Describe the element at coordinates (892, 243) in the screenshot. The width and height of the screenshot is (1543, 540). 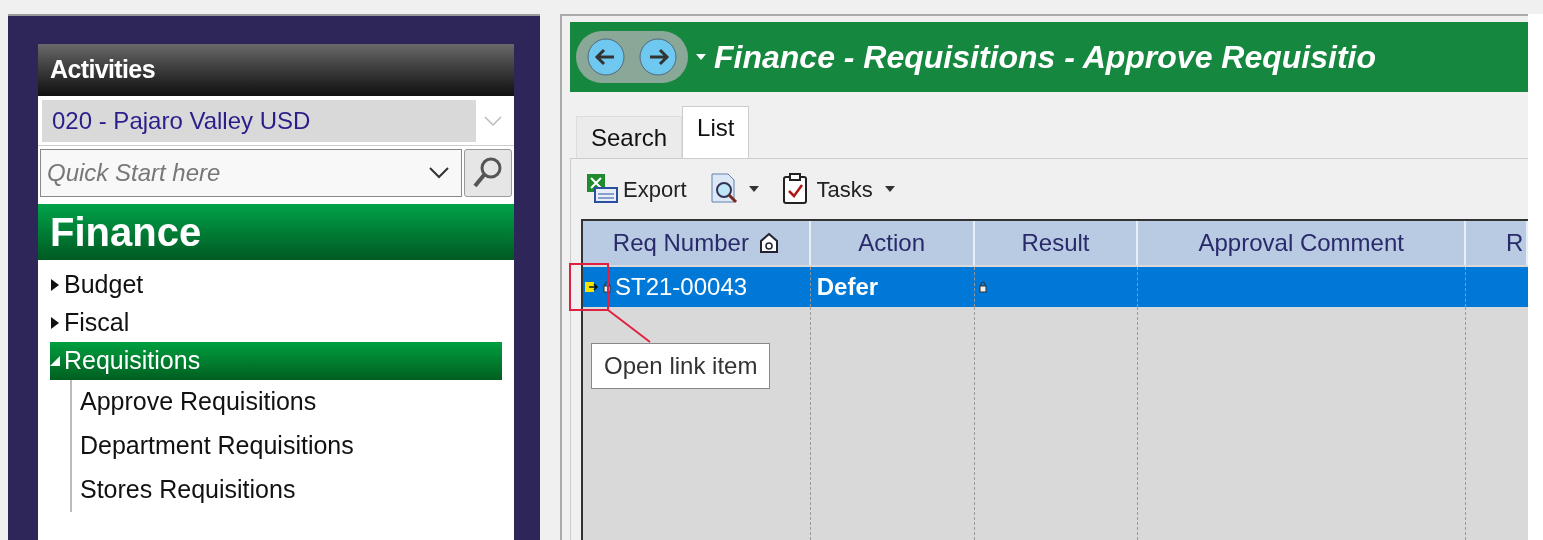
I see `column-header: Action` at that location.